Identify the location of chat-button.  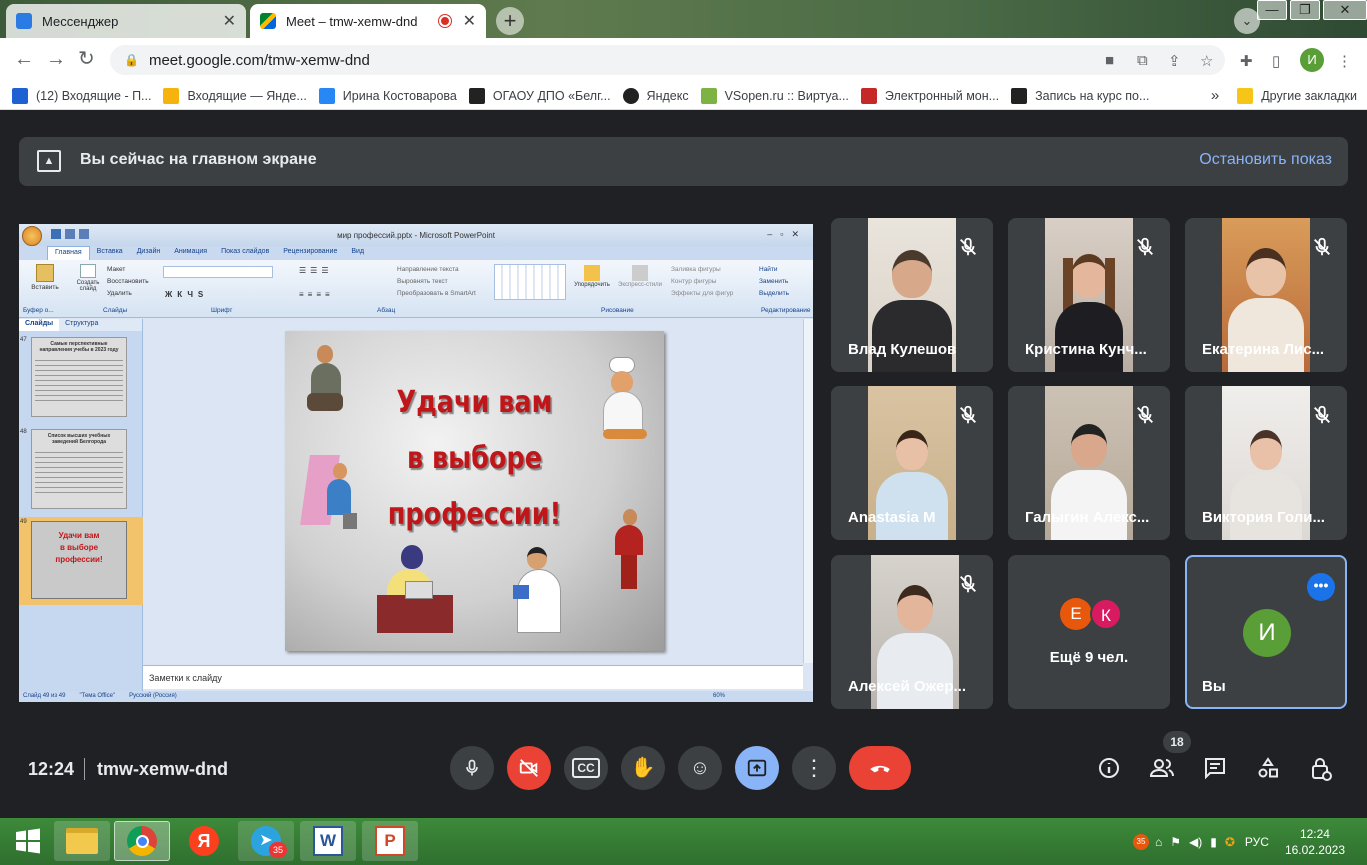
(1215, 771).